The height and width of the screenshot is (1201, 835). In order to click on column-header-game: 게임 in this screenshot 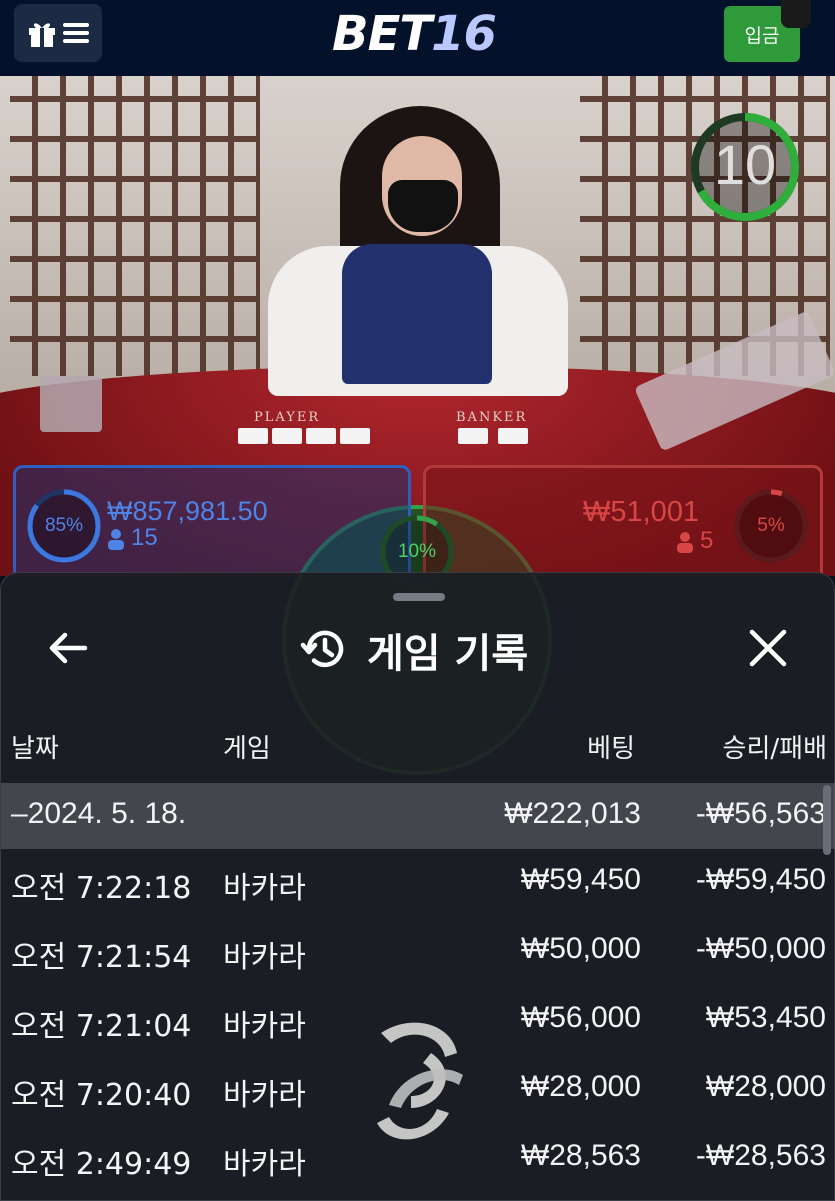, I will do `click(247, 749)`.